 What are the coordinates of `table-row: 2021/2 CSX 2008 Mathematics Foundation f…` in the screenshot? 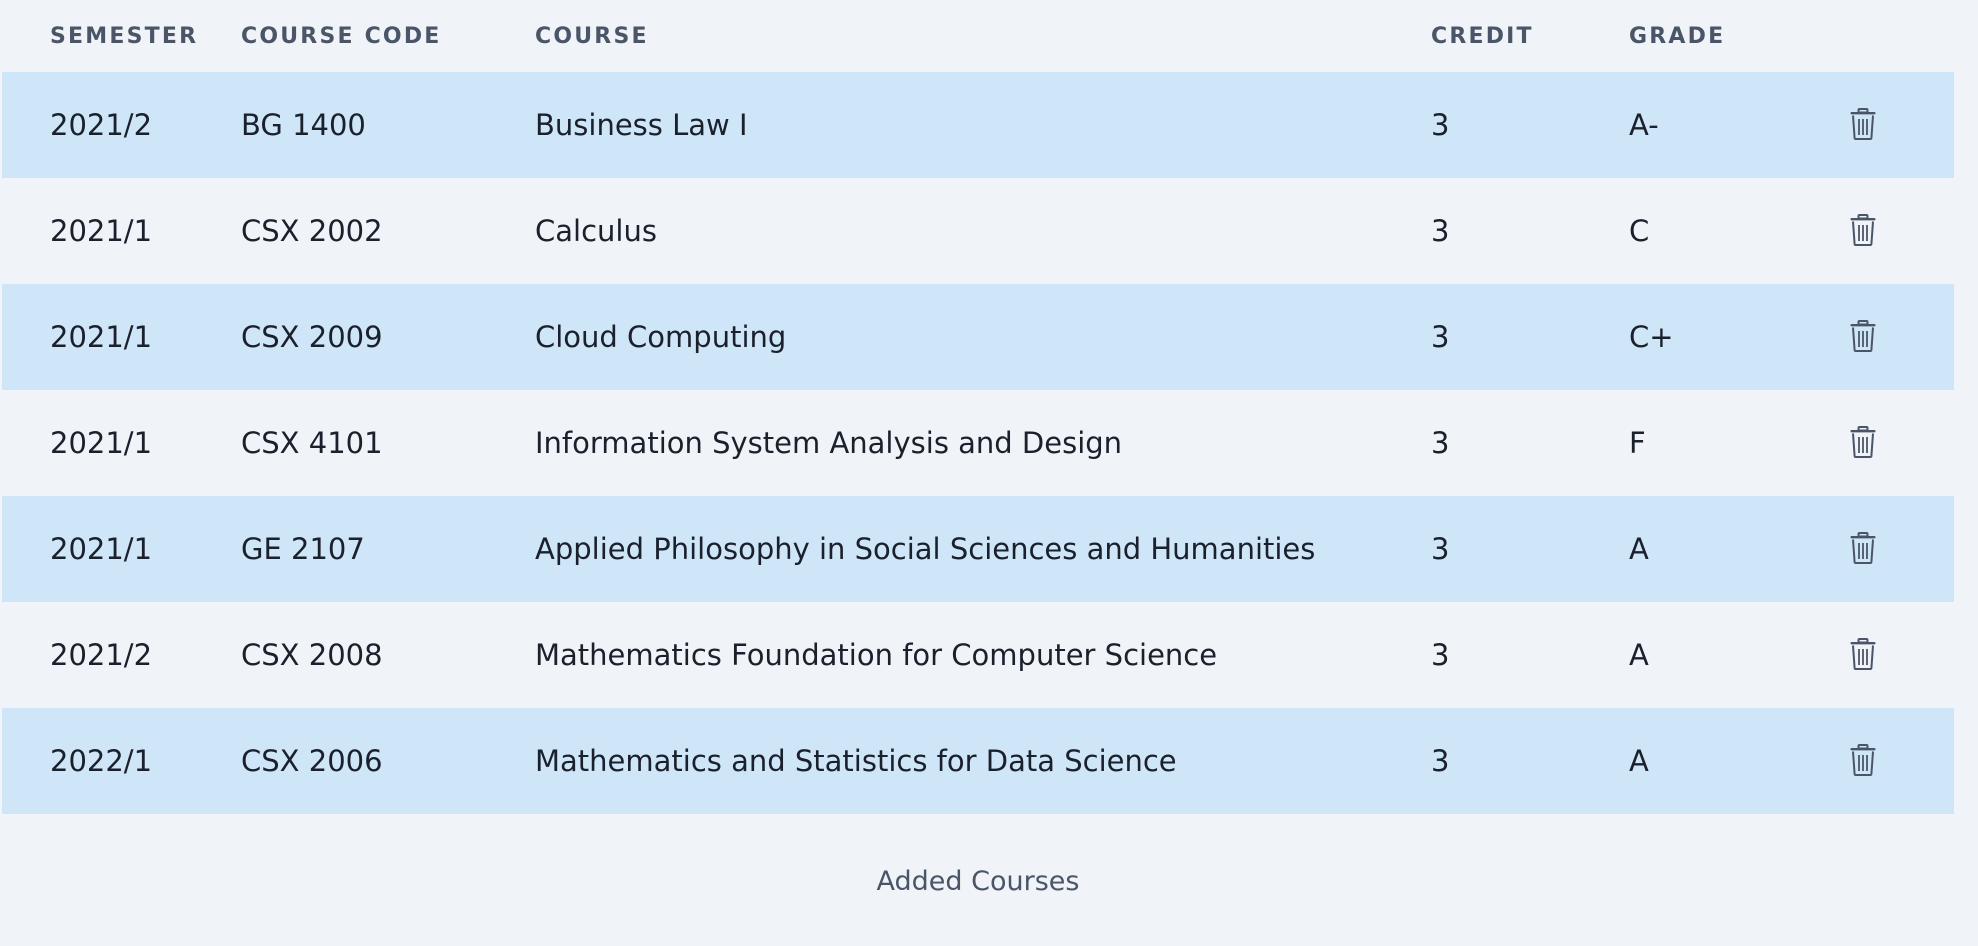 It's located at (978, 655).